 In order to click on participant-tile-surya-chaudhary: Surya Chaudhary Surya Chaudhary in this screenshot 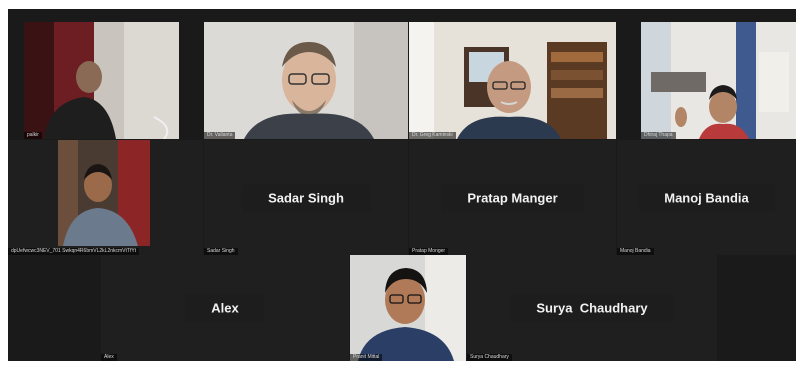, I will do `click(592, 308)`.